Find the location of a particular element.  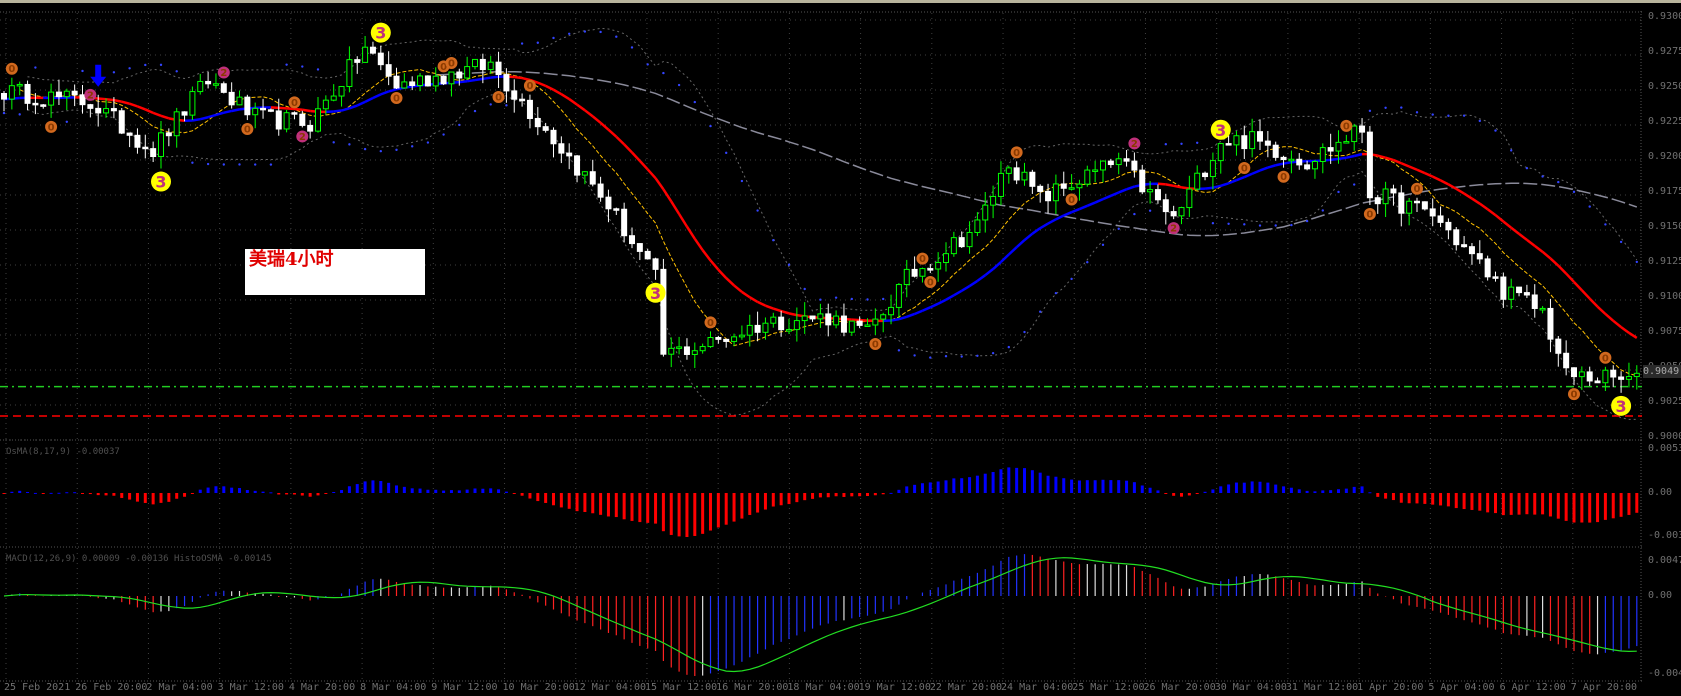

chart-annotation-text: 美瑞4小时 is located at coordinates (335, 272).